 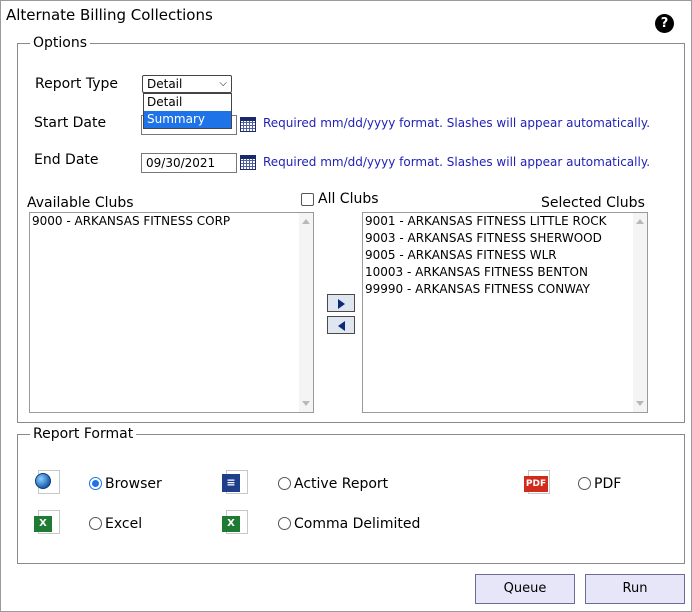 What do you see at coordinates (357, 524) in the screenshot?
I see `comma-delimited-label: Comma Delimited` at bounding box center [357, 524].